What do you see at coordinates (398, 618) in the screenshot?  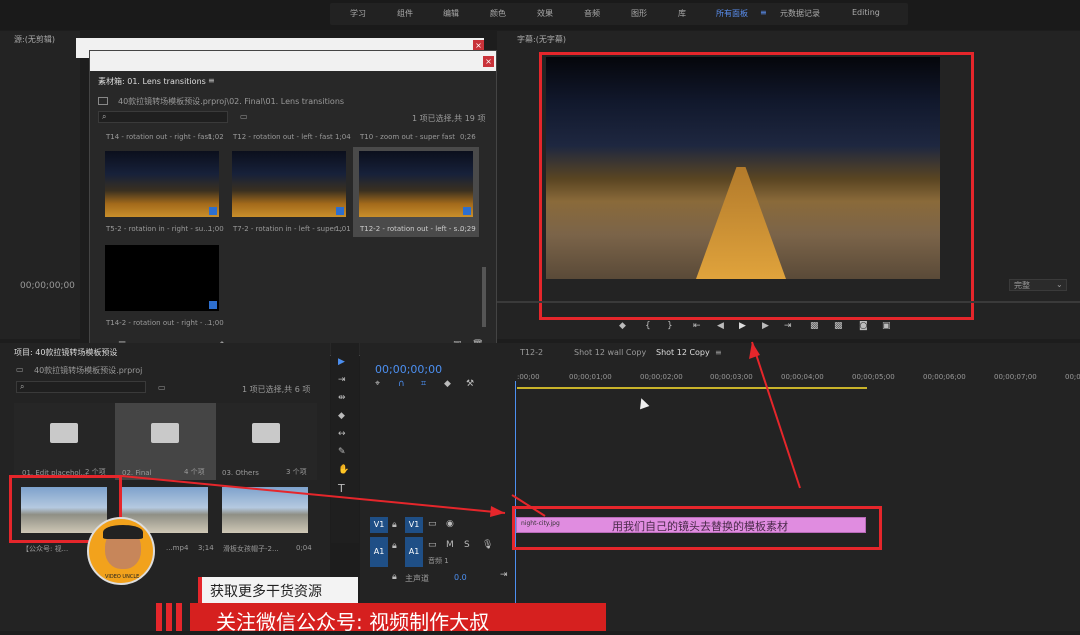 I see `banner-bottom: 关注微信公众号: 视频制作大叔` at bounding box center [398, 618].